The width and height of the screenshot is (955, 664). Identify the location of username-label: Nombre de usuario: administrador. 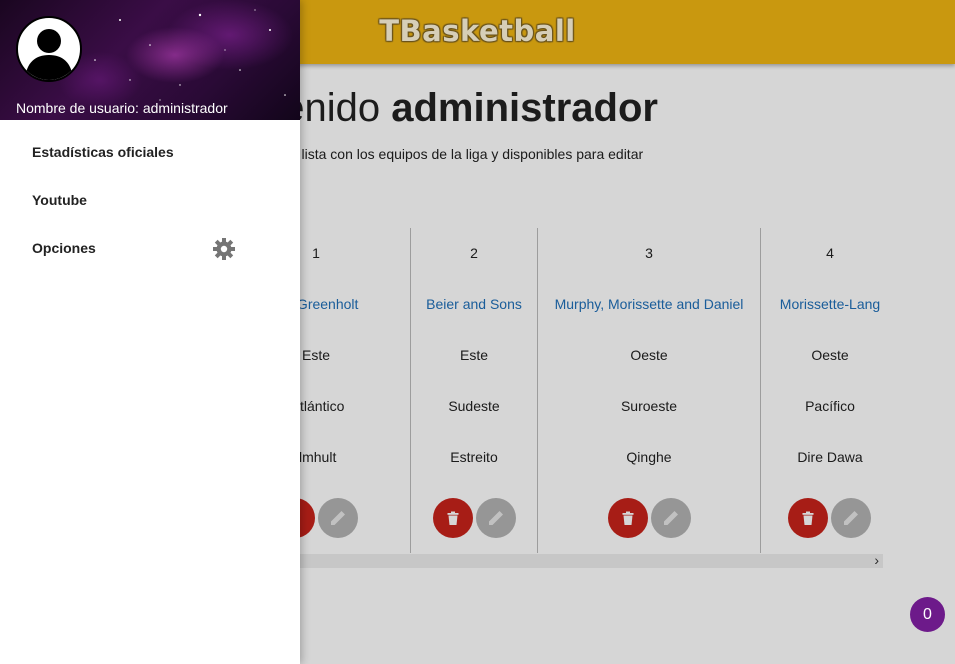
(122, 108).